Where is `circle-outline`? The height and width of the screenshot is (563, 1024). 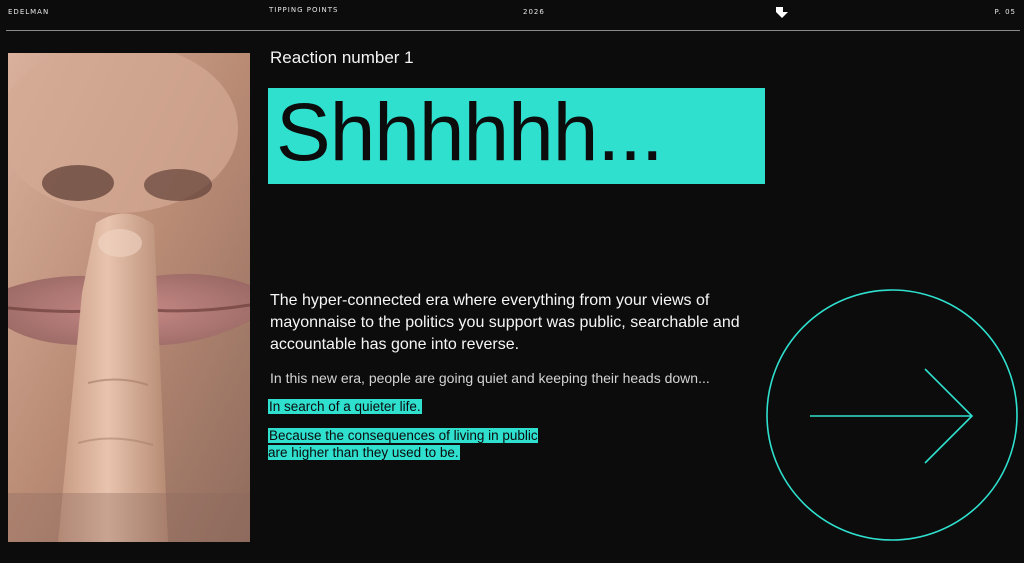 circle-outline is located at coordinates (892, 415).